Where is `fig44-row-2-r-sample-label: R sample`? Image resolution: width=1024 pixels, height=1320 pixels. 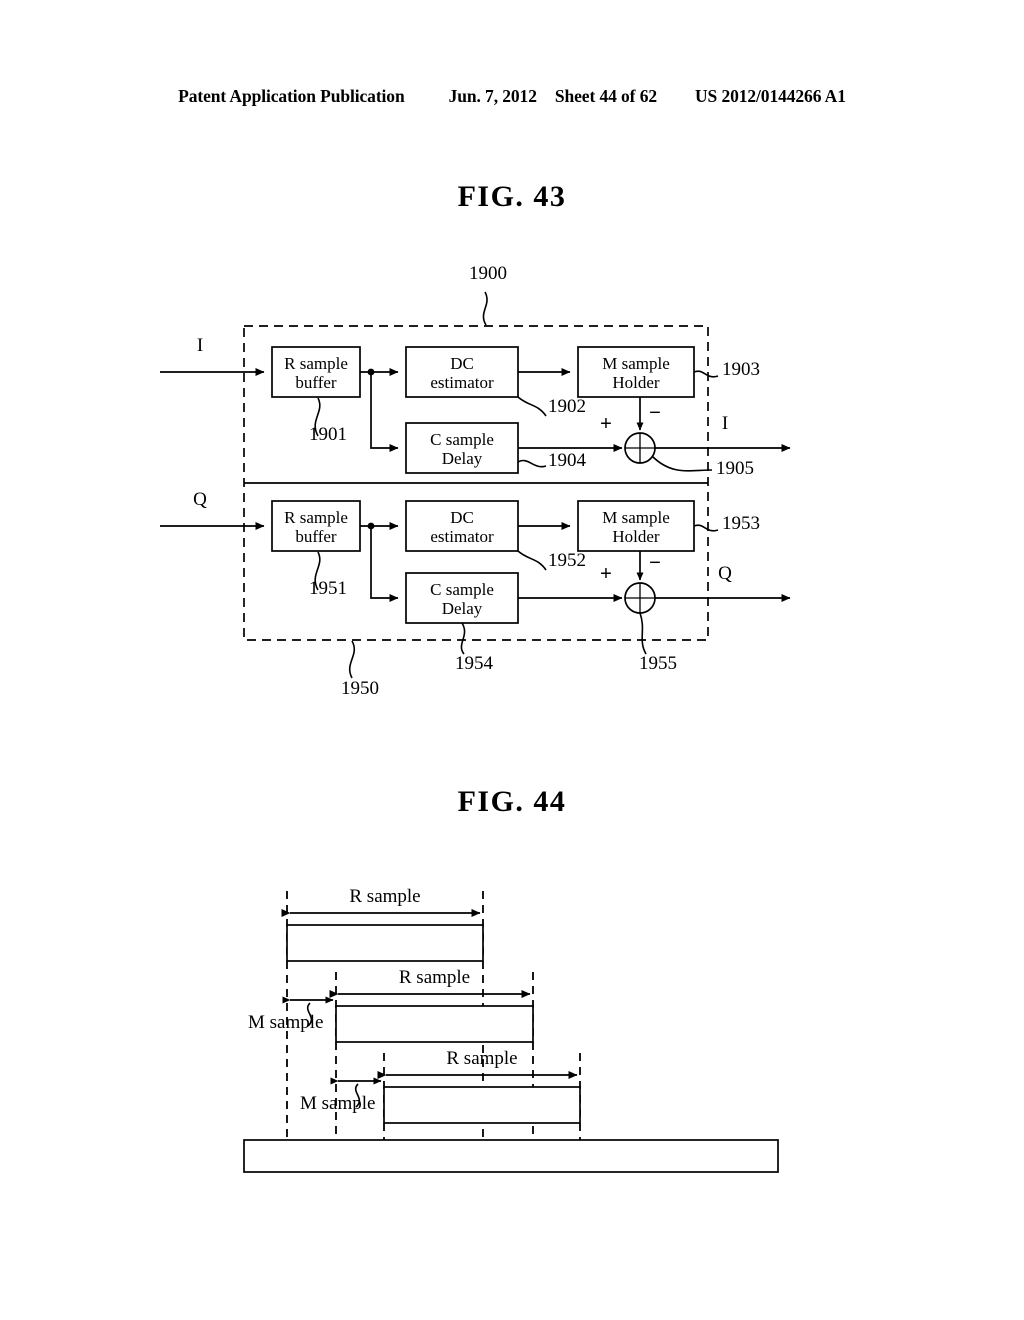
fig44-row-2-r-sample-label: R sample is located at coordinates (434, 977).